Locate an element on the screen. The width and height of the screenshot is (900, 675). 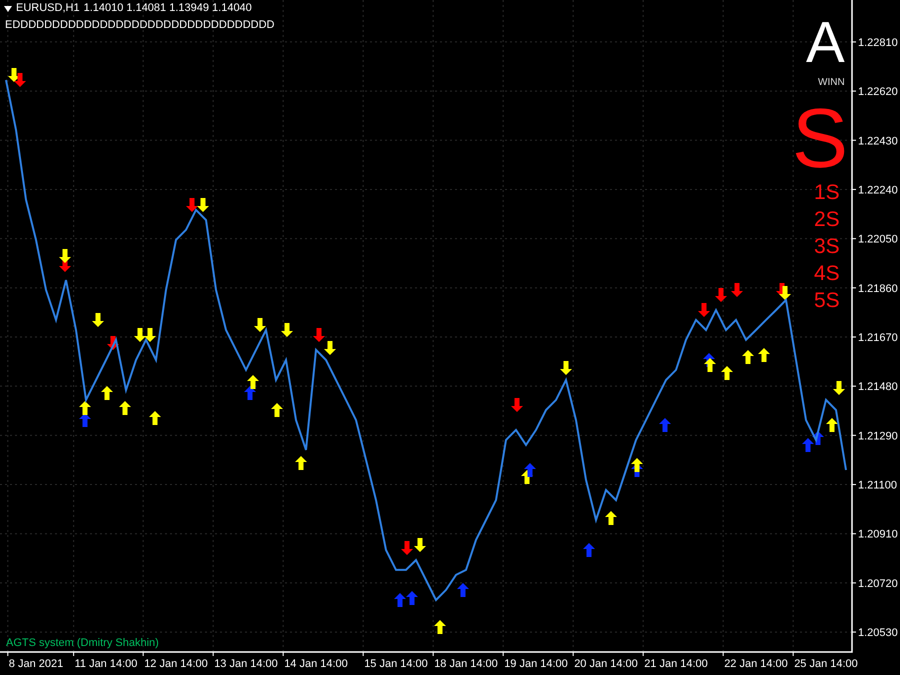
time-label: 22 Jan 14:00 is located at coordinates (756, 664).